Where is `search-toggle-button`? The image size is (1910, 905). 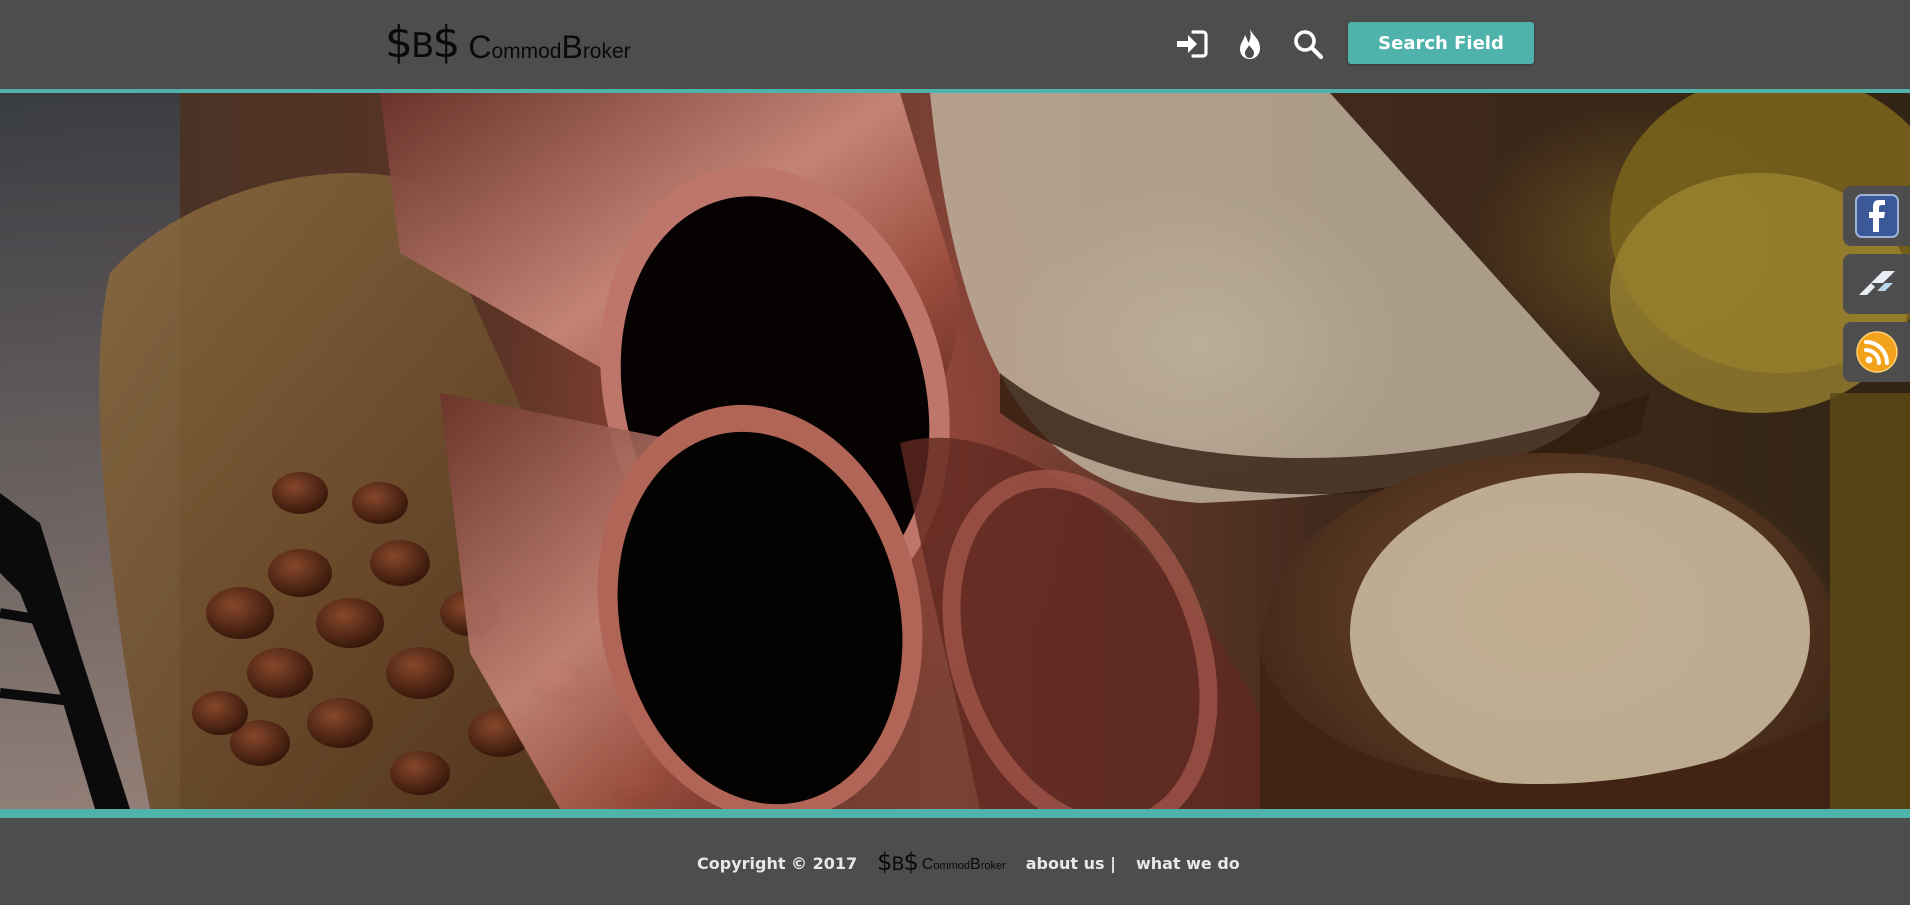
search-toggle-button is located at coordinates (1308, 44).